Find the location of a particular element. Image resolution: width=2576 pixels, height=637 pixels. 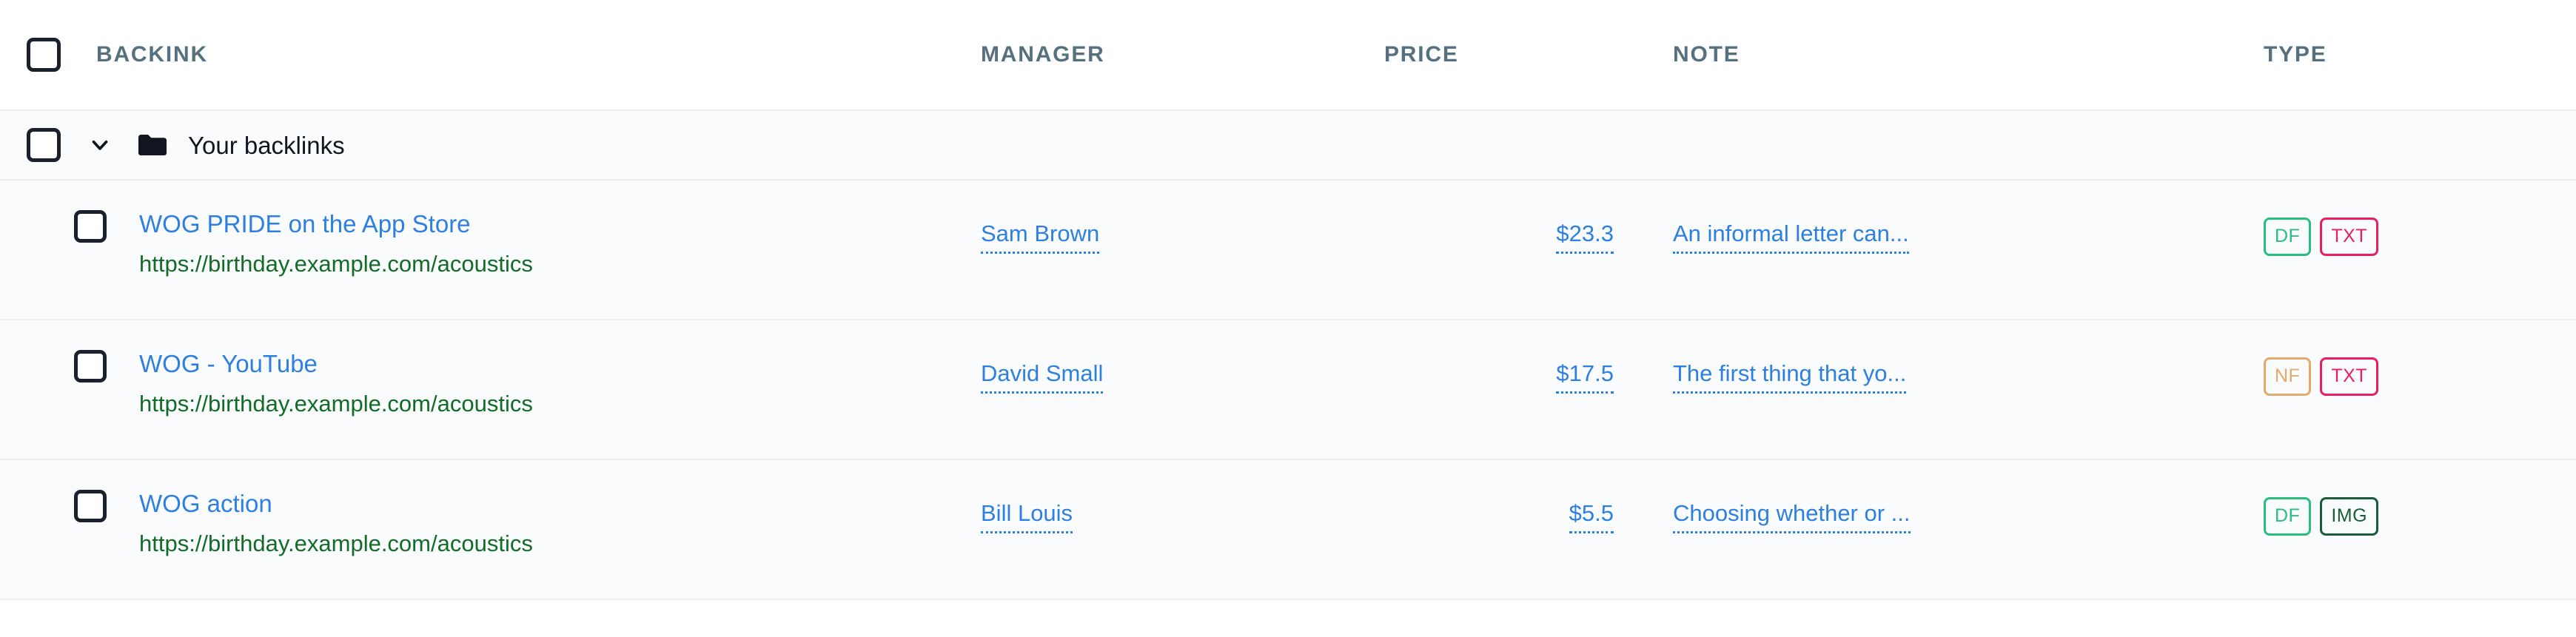

cell-price: $23.3 is located at coordinates (1525, 232).